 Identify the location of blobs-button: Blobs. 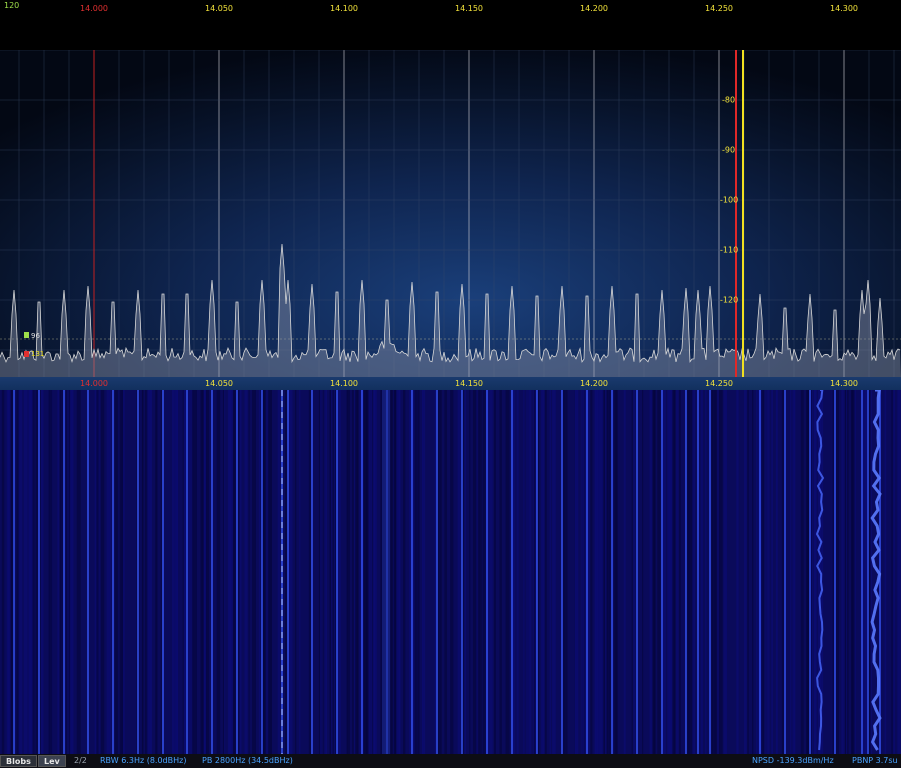
(18, 761).